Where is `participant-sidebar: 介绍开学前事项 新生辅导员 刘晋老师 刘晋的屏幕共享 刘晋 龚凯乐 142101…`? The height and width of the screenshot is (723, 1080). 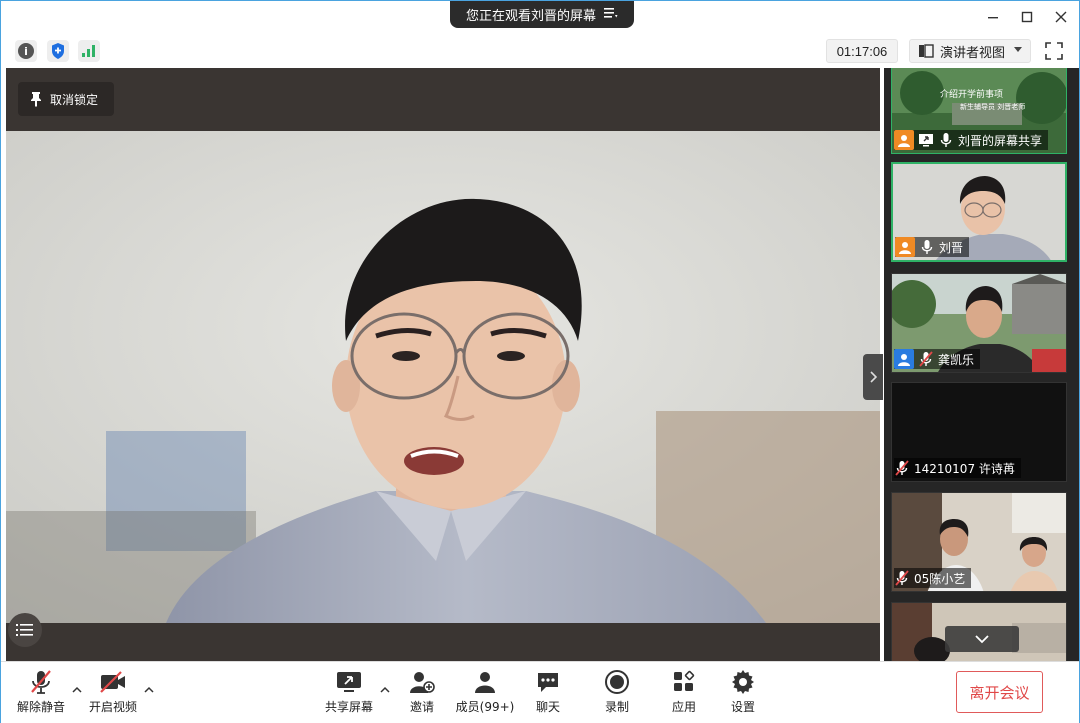 participant-sidebar: 介绍开学前事项 新生辅导员 刘晋老师 刘晋的屏幕共享 刘晋 龚凯乐 142101… is located at coordinates (981, 364).